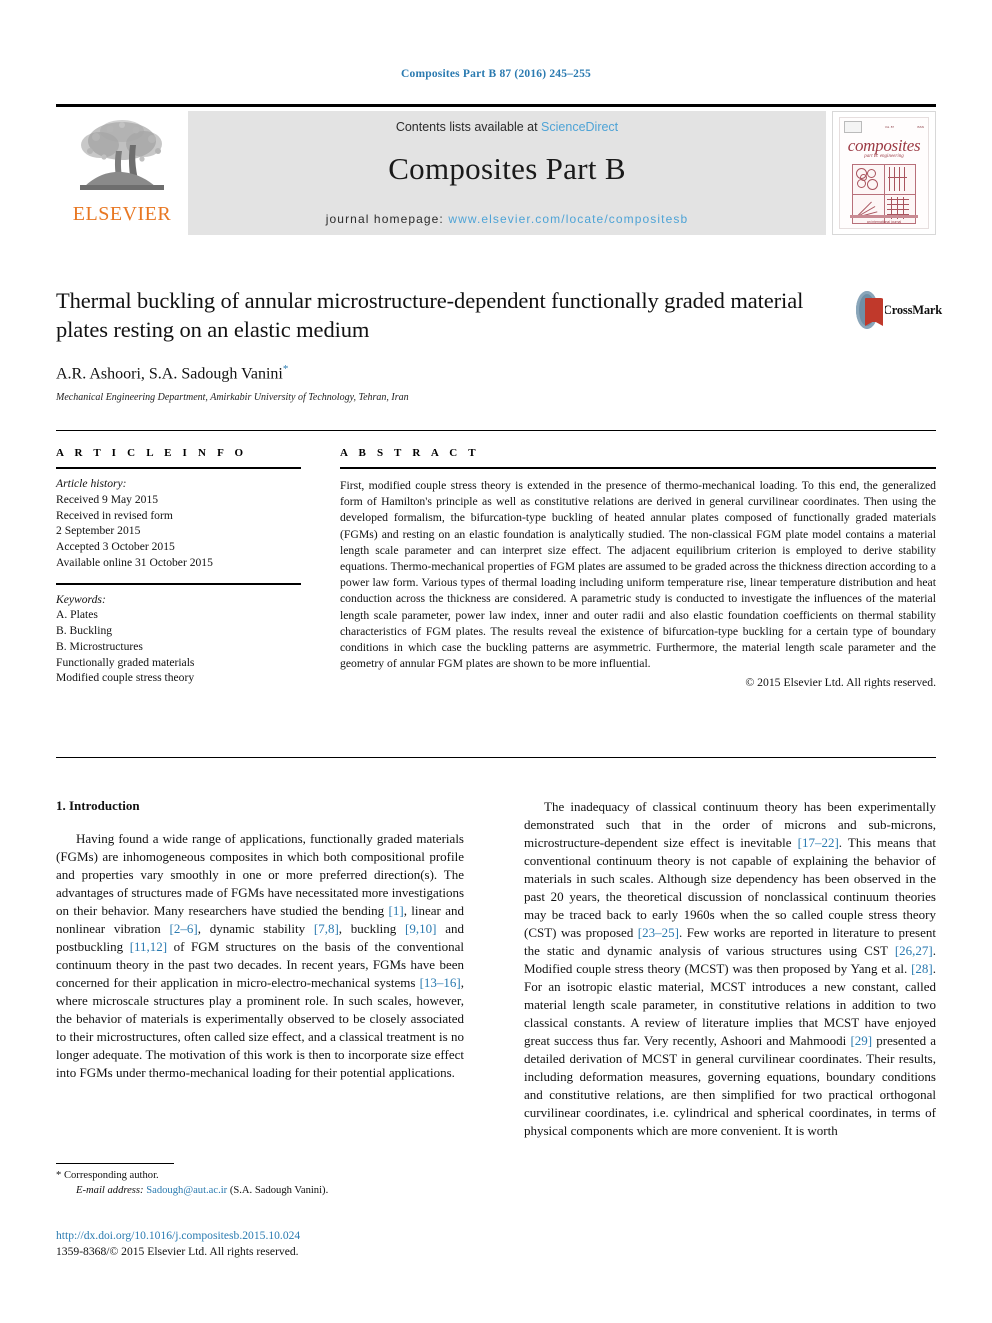 The image size is (992, 1323). What do you see at coordinates (468, 127) in the screenshot?
I see `contents-prefix: Contents lists available at` at bounding box center [468, 127].